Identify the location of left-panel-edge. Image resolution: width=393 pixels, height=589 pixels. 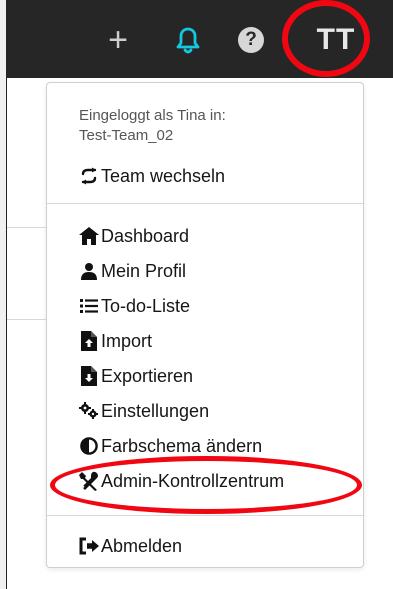
(3, 294).